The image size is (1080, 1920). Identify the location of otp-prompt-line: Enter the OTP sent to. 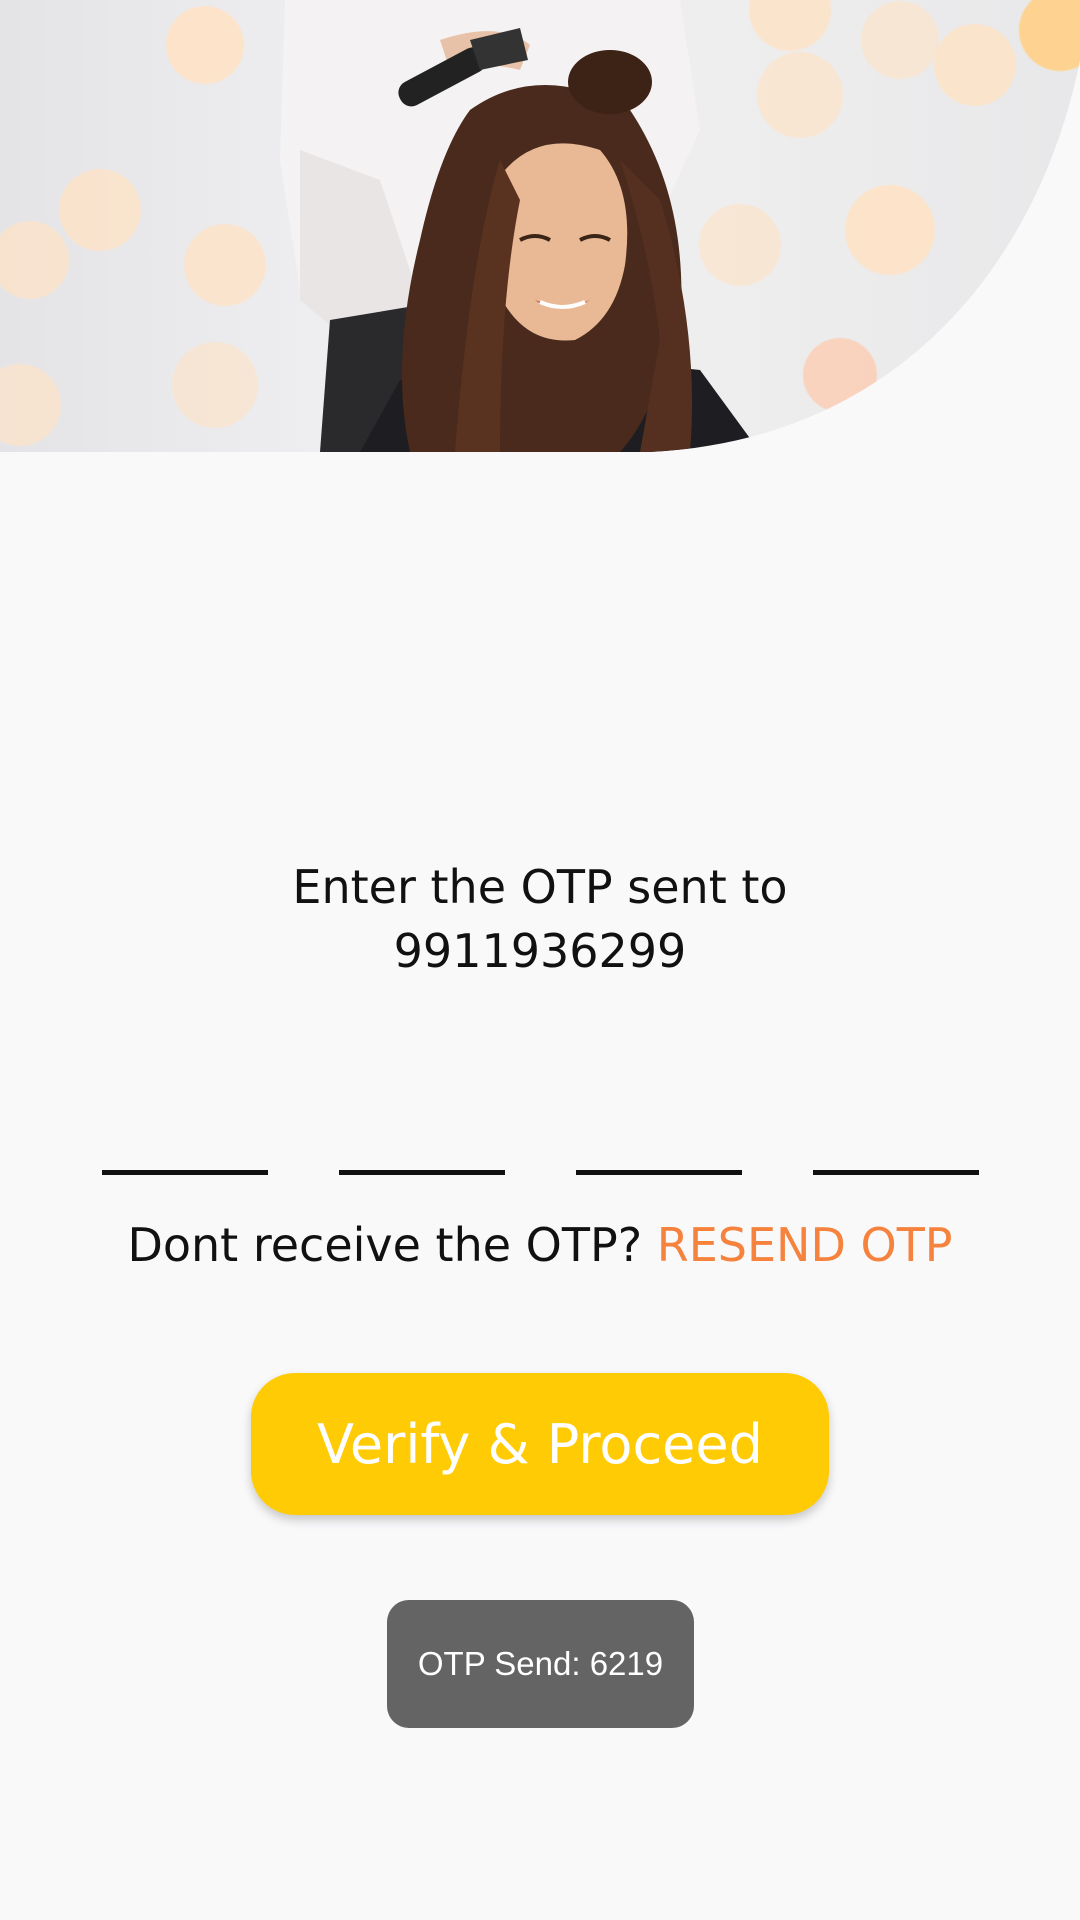
(540, 887).